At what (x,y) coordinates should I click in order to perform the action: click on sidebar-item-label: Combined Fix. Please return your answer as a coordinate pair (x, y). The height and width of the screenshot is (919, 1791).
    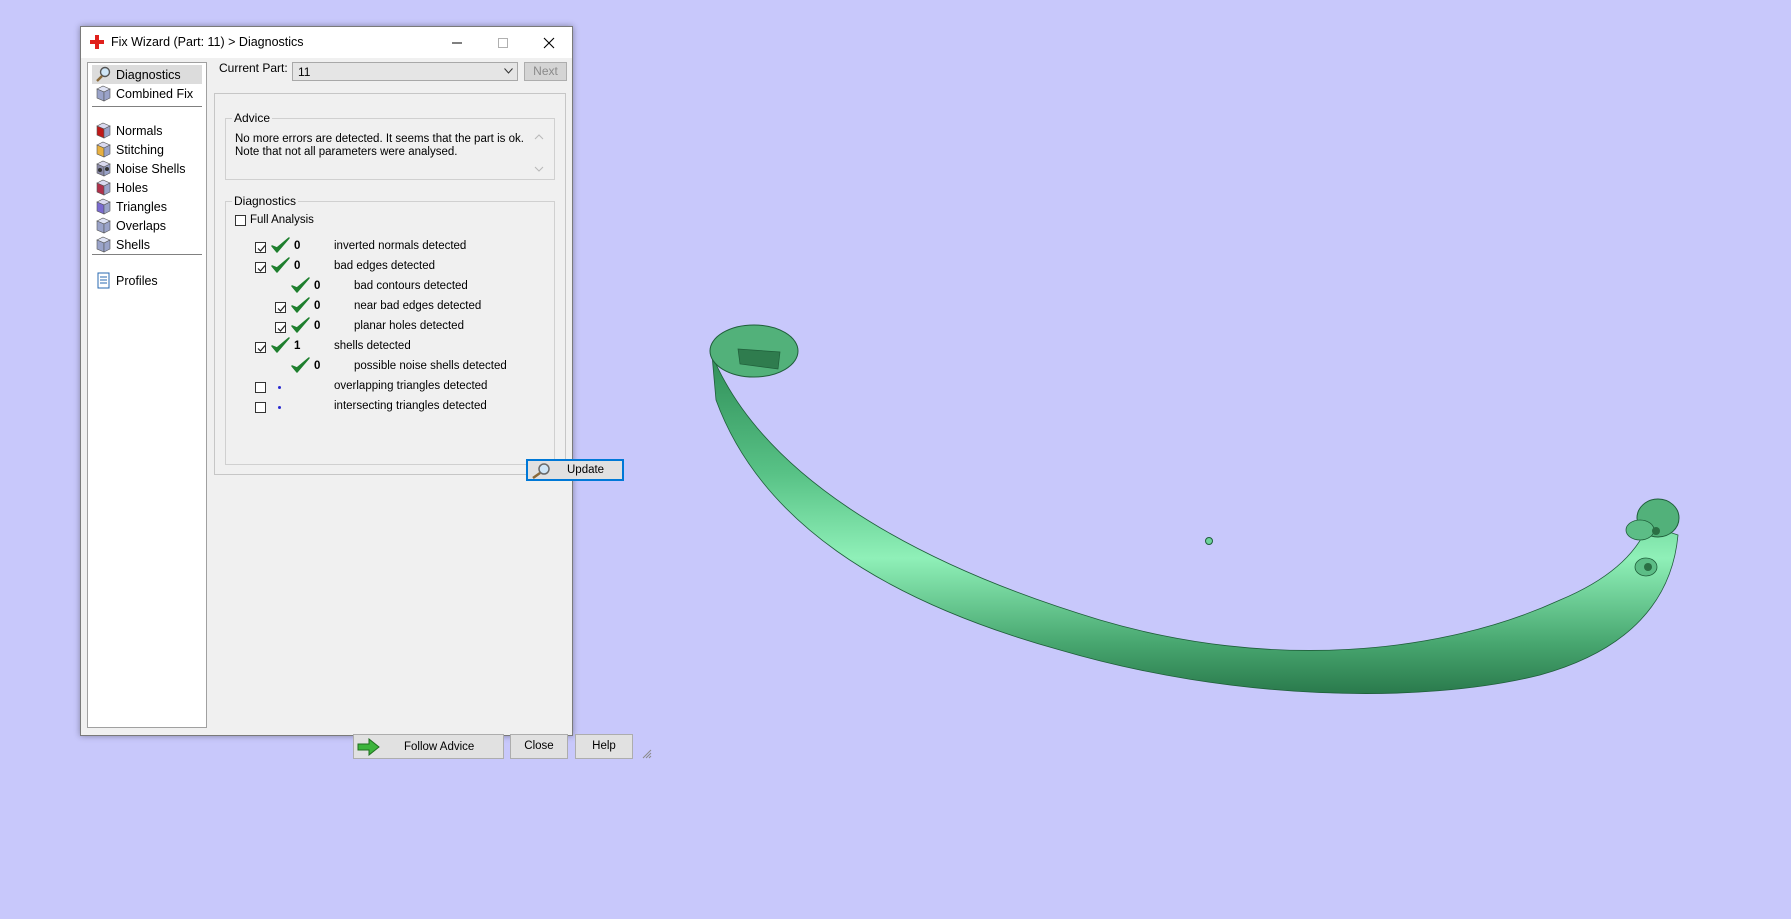
    Looking at the image, I should click on (155, 94).